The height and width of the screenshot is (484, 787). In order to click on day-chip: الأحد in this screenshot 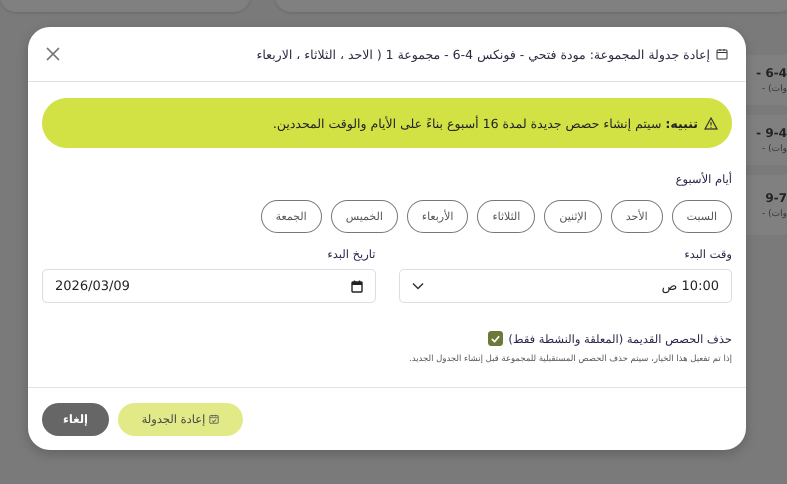, I will do `click(636, 216)`.